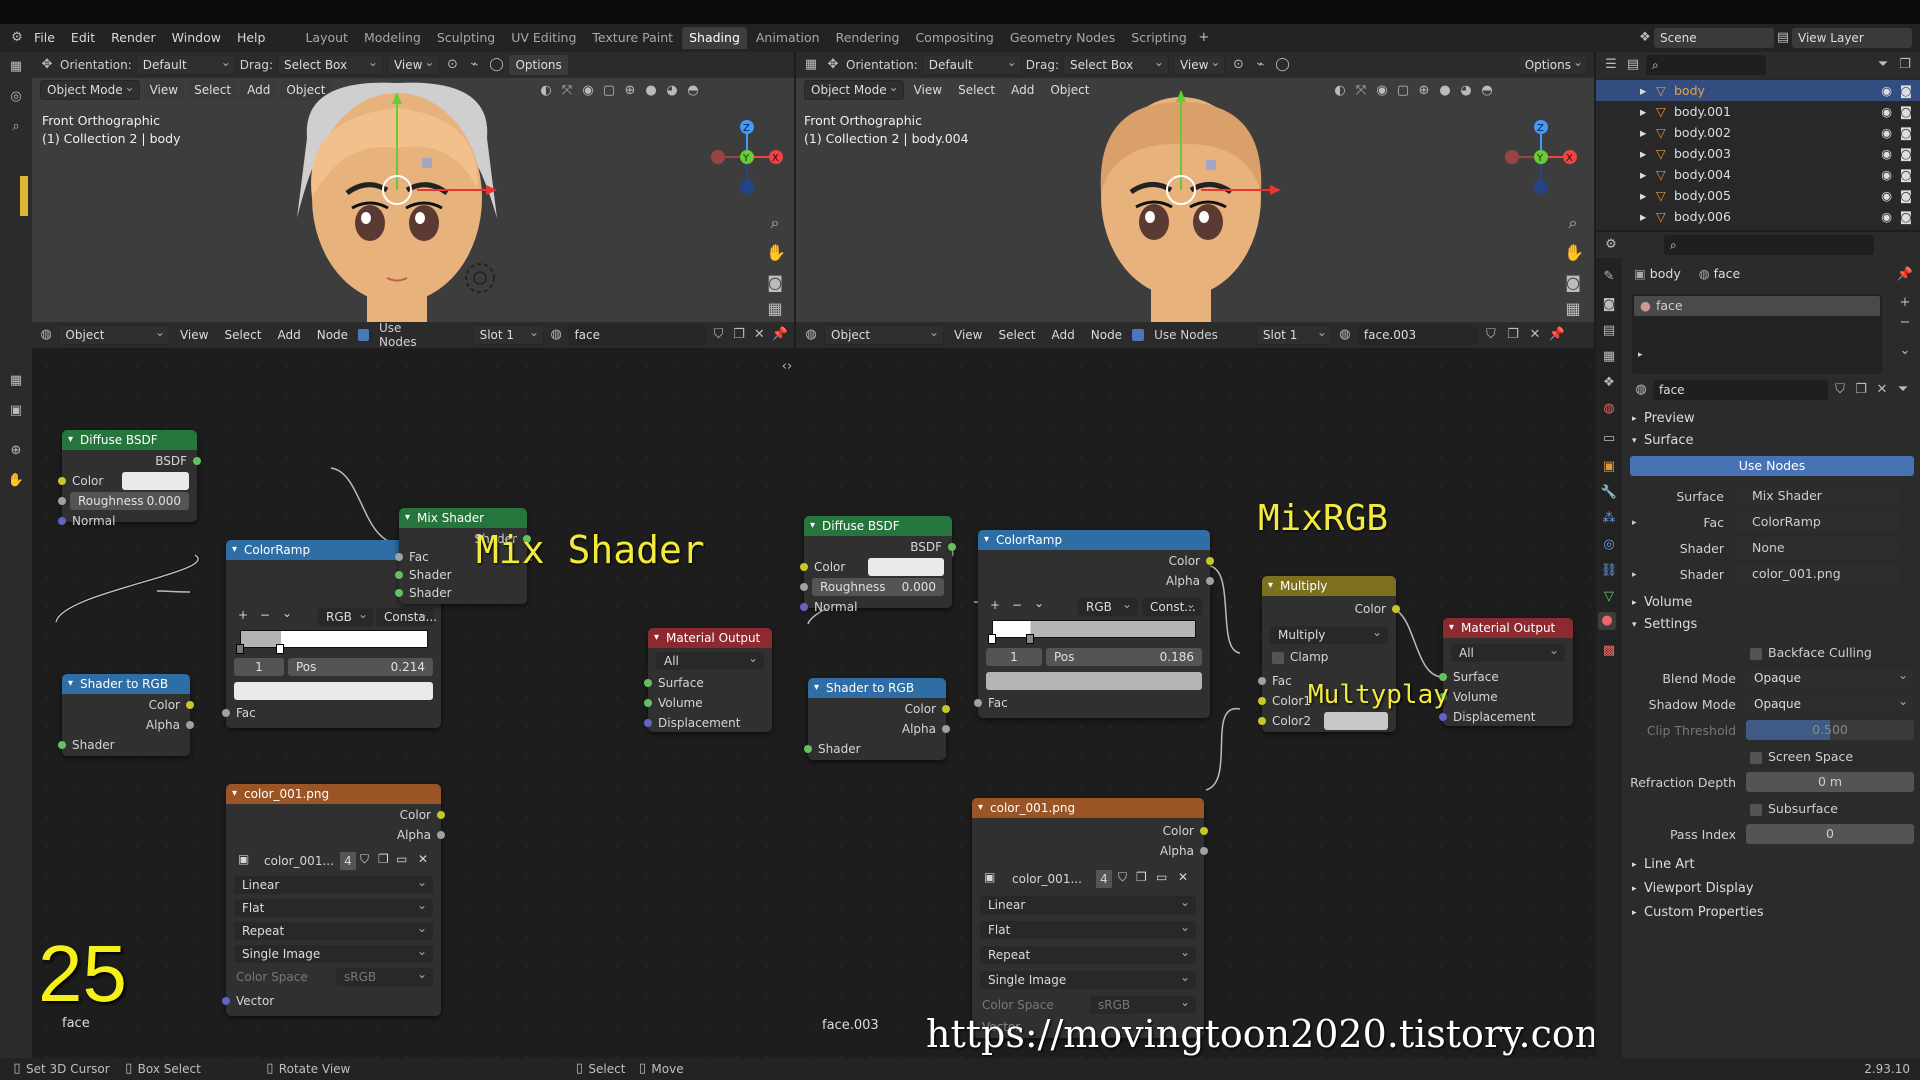 The width and height of the screenshot is (1920, 1080). I want to click on constraint-tab-icon: ⛓, so click(1609, 571).